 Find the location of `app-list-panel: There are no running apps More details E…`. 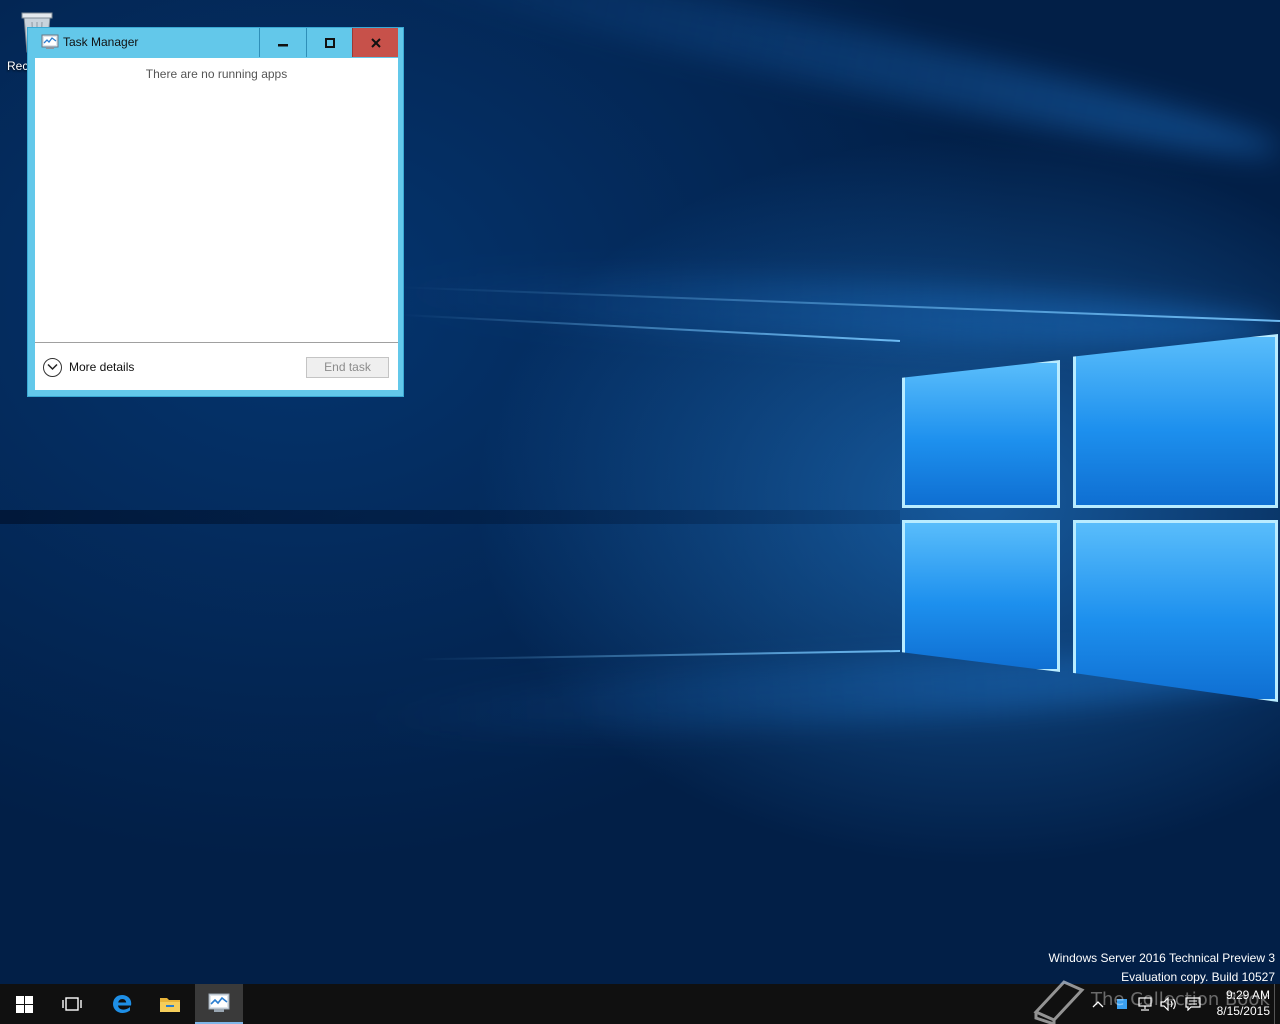

app-list-panel: There are no running apps More details E… is located at coordinates (216, 224).